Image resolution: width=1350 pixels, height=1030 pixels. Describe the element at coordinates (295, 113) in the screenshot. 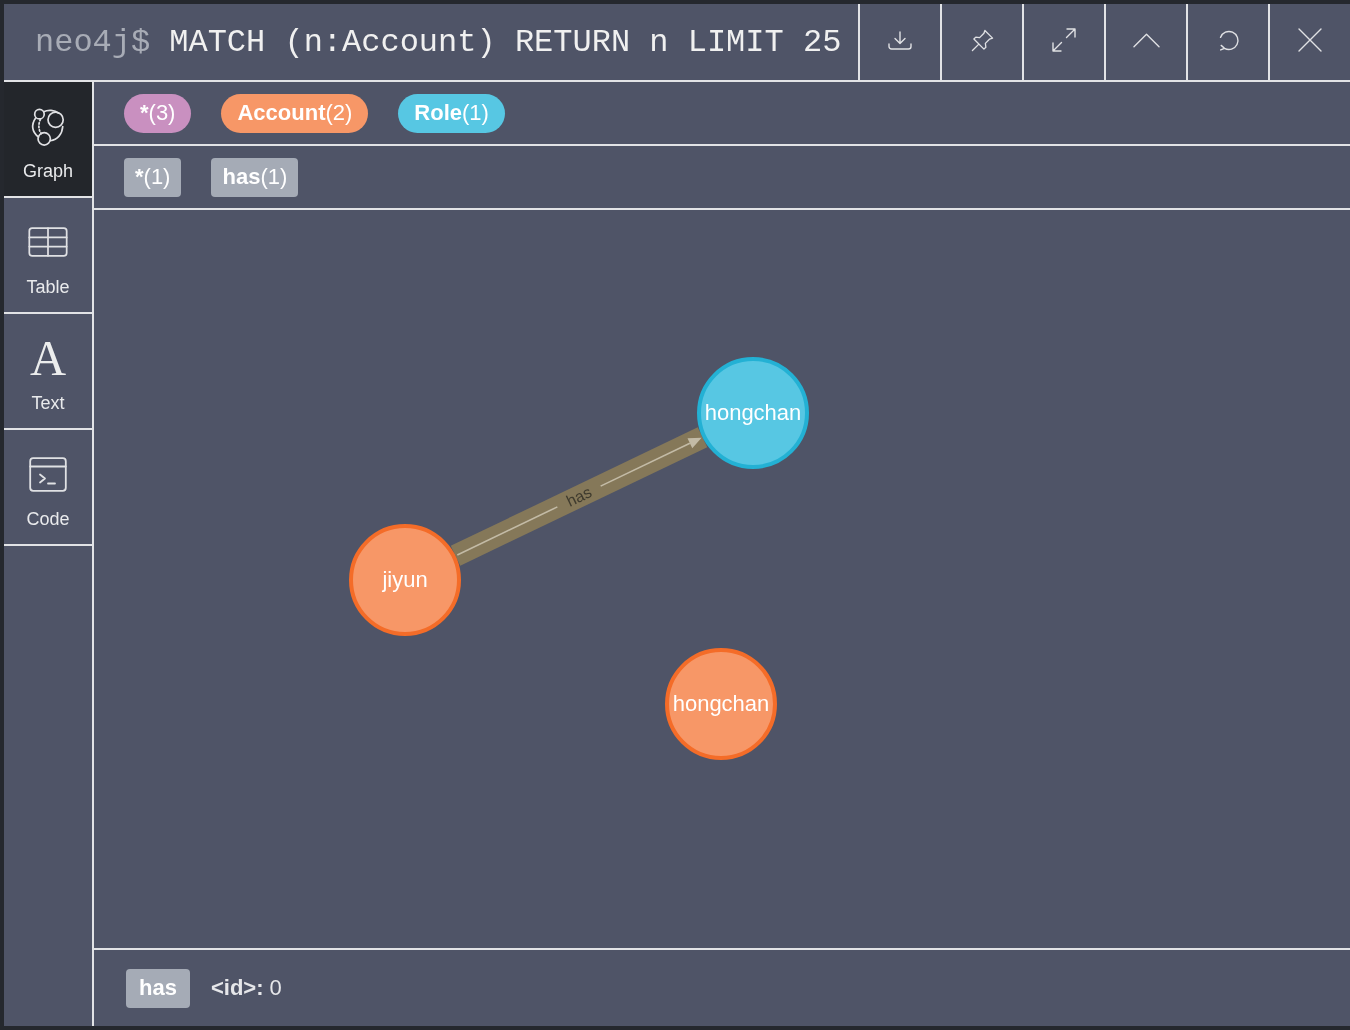

I see `node-label-tag: Account(2)` at that location.